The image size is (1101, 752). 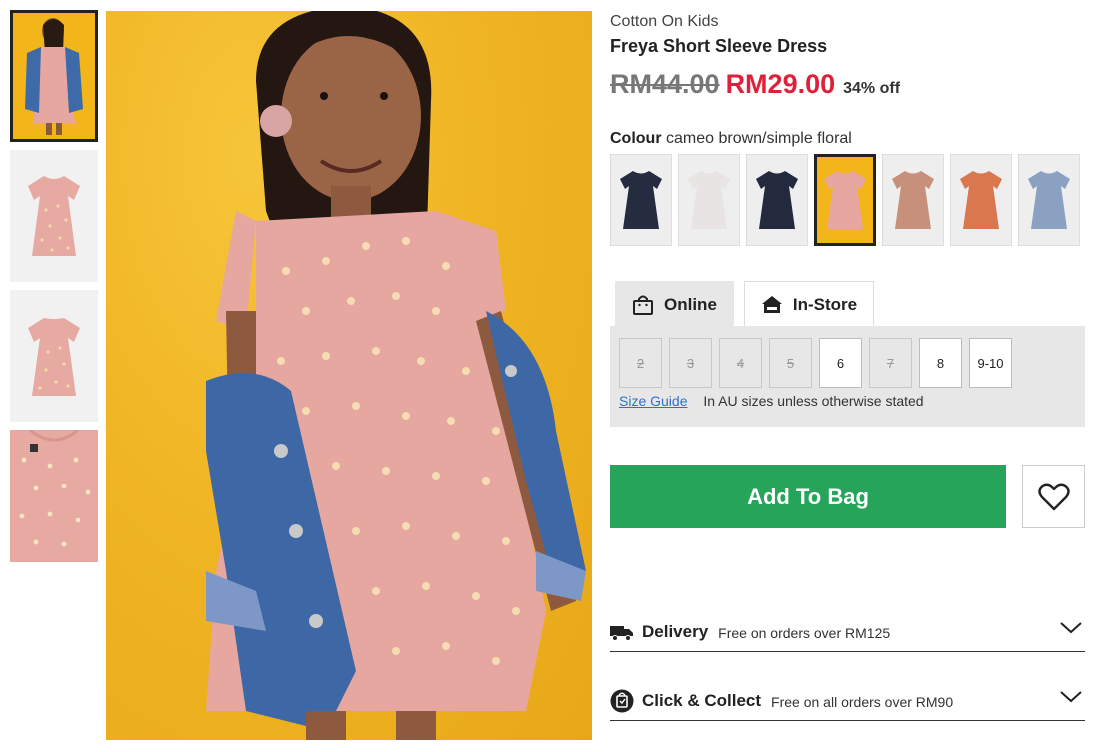 I want to click on delivery-subtitle: Free on orders over RM125, so click(x=804, y=632).